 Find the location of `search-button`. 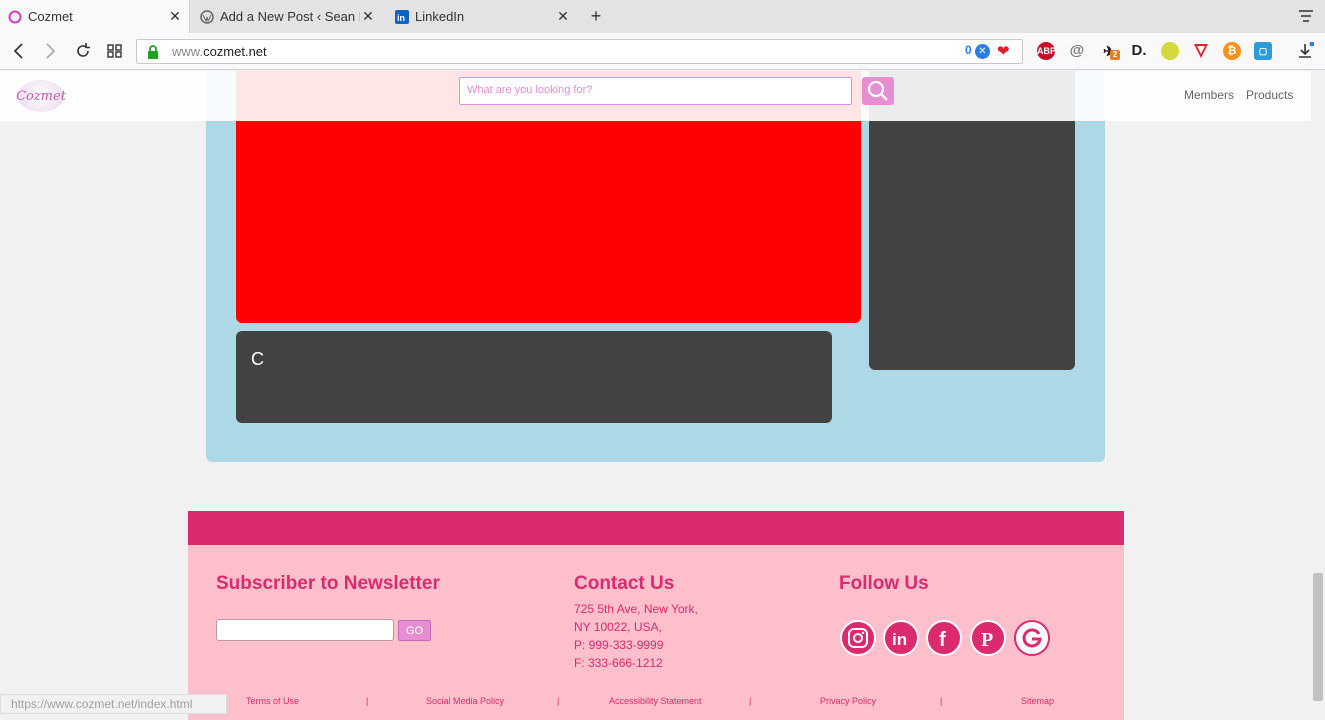

search-button is located at coordinates (878, 91).